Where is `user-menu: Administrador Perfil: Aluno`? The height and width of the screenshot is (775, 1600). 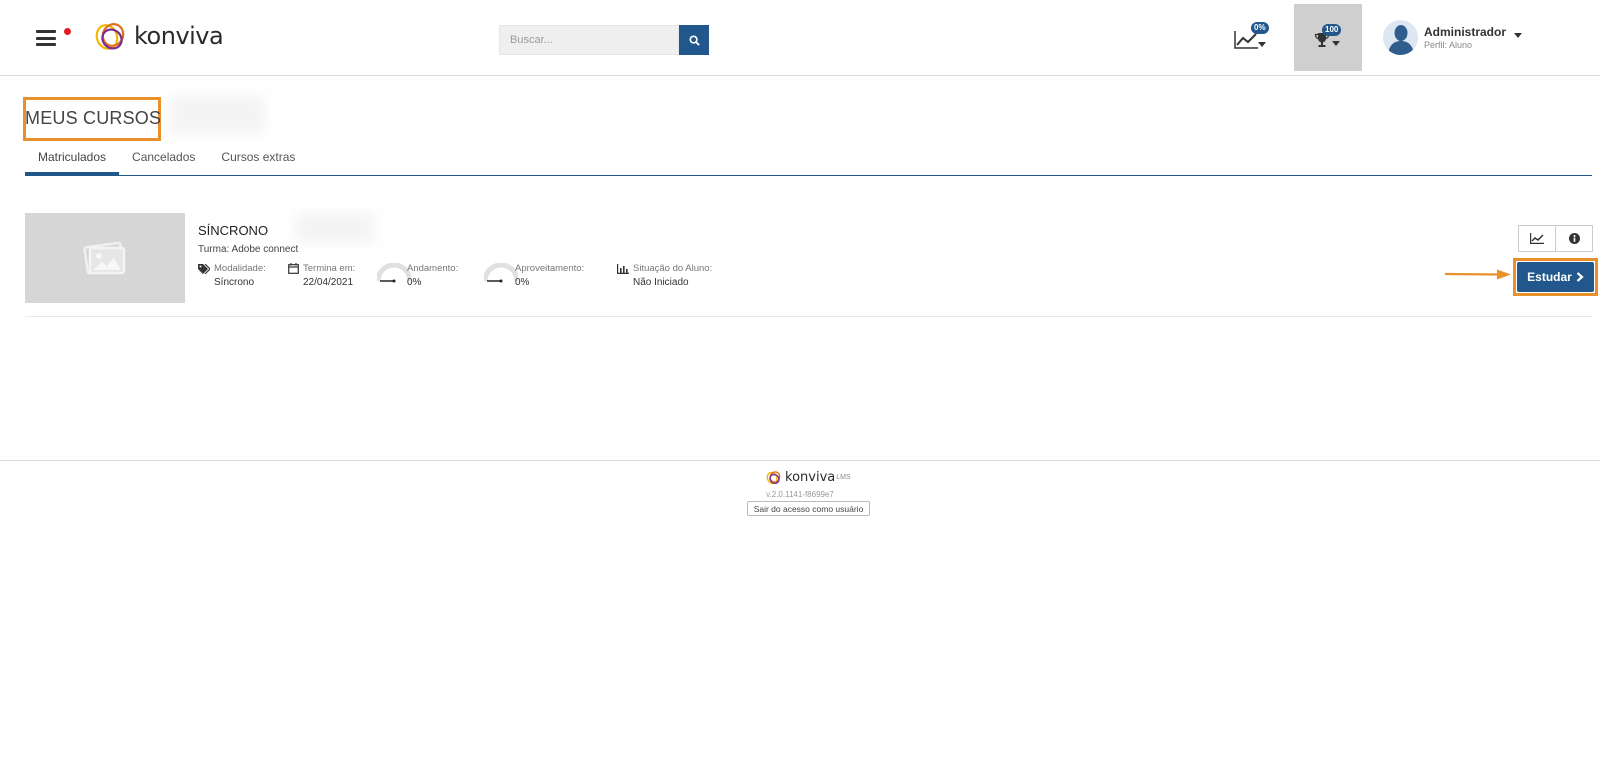
user-menu: Administrador Perfil: Aluno is located at coordinates (1453, 37).